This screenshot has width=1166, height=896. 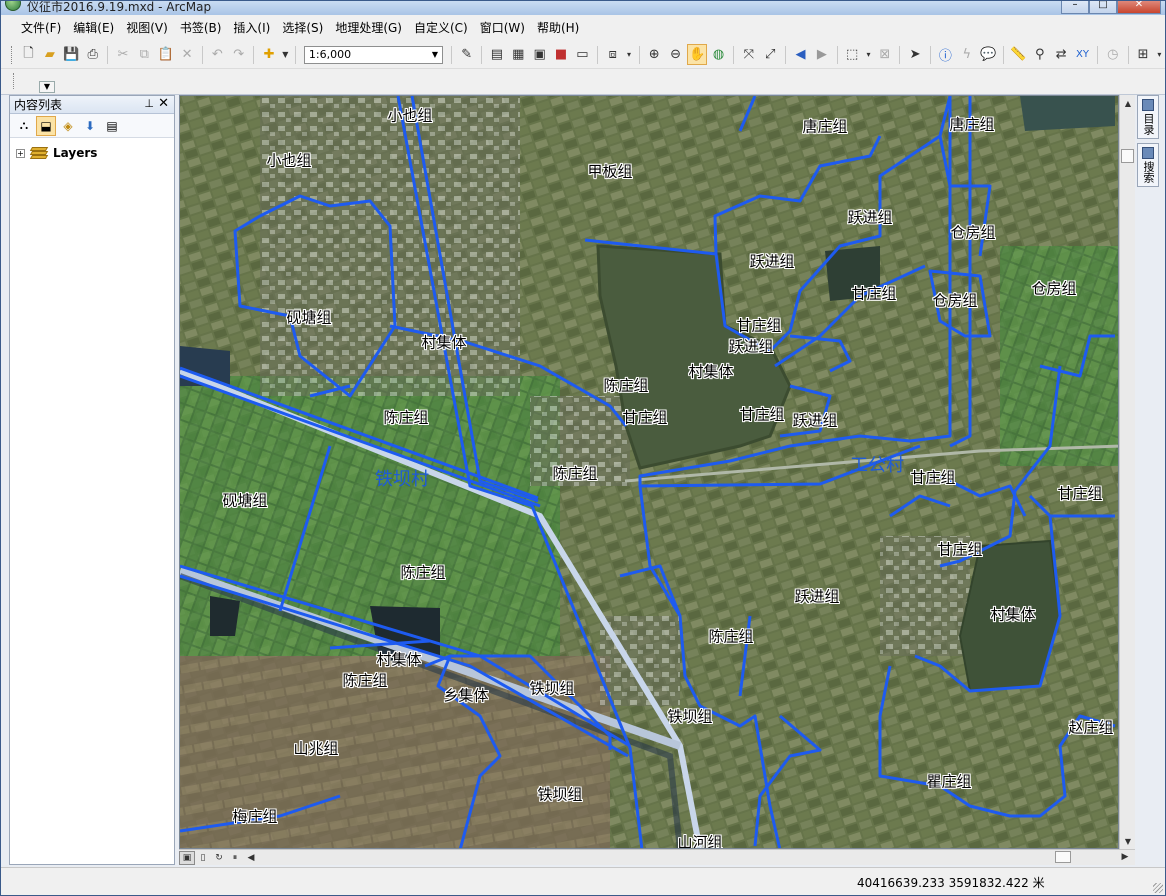 I want to click on scroll-right-icon: ▶, so click(x=1125, y=857).